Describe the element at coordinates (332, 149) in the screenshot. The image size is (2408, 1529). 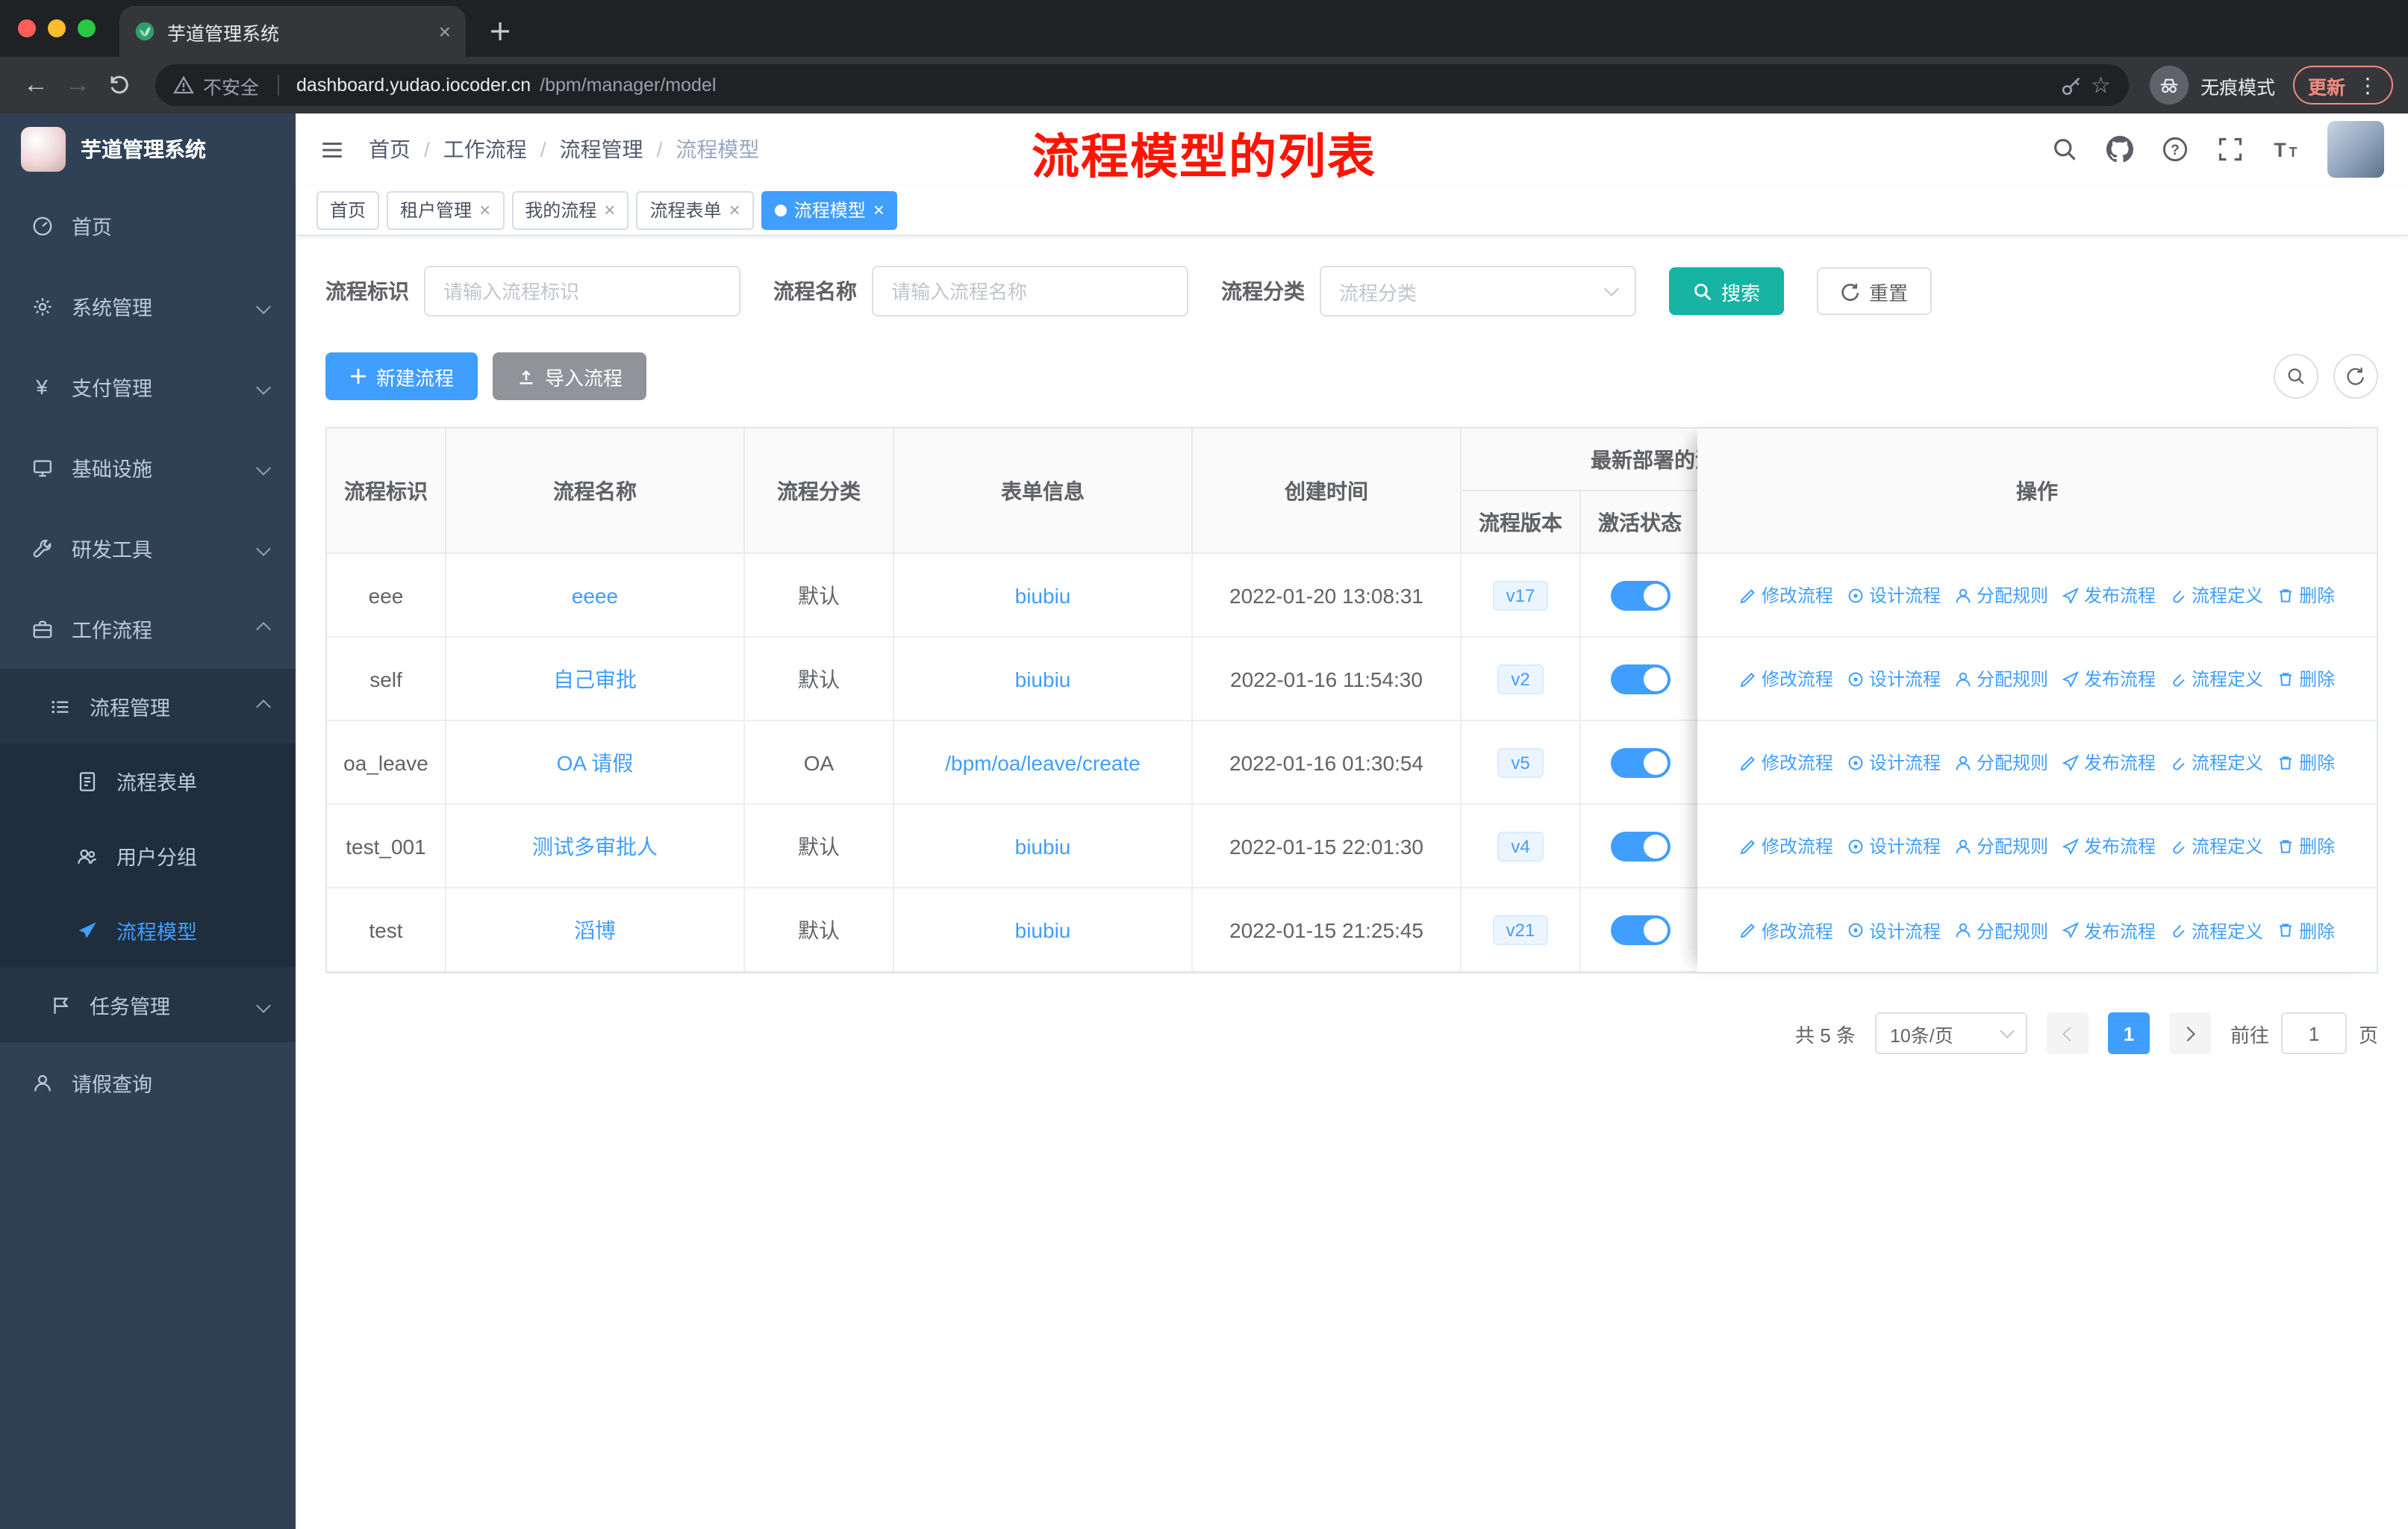
I see `collapse-sidebar-icon` at that location.